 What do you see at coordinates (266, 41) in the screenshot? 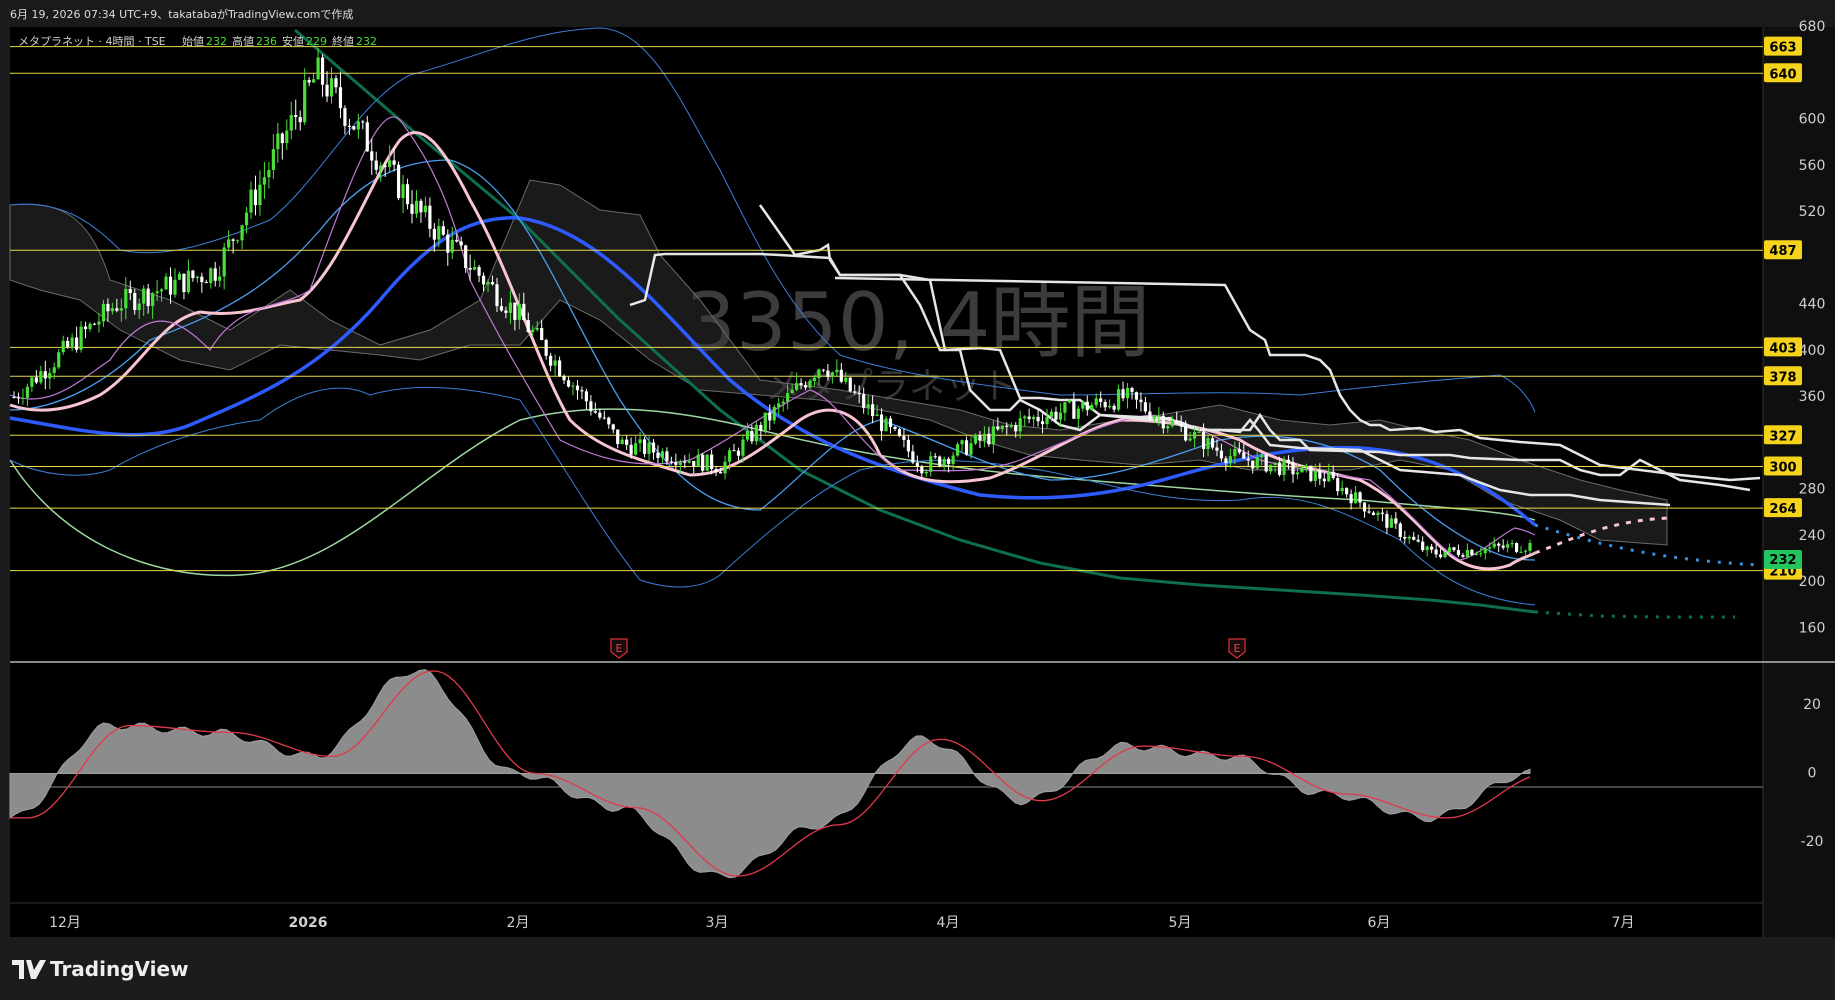
I see `high-value: 236` at bounding box center [266, 41].